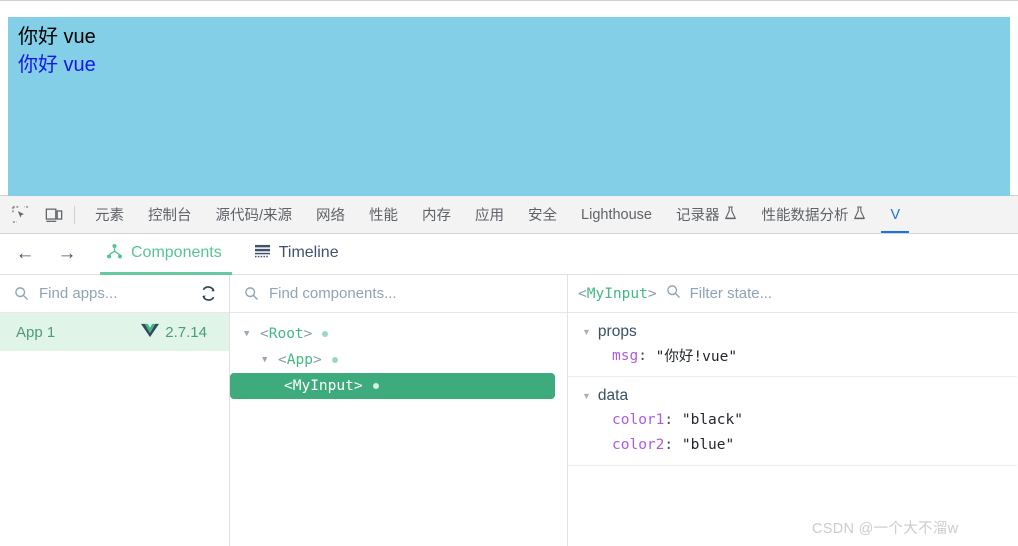 This screenshot has height=546, width=1018. What do you see at coordinates (392, 386) in the screenshot?
I see `tree-row: <MyInput>` at bounding box center [392, 386].